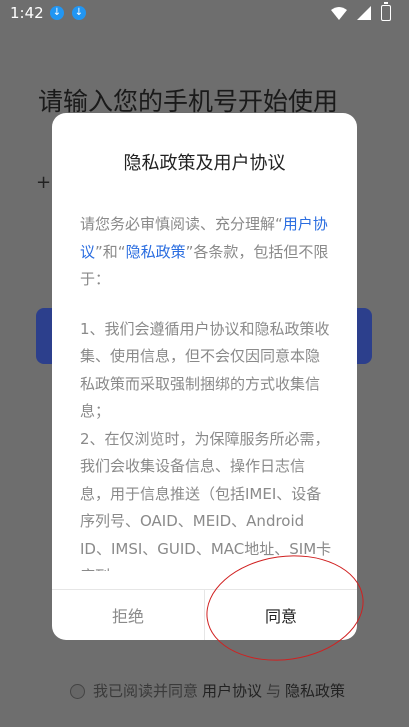 This screenshot has height=727, width=409. Describe the element at coordinates (232, 690) in the screenshot. I see `user-agreement-link: 用户协议` at that location.